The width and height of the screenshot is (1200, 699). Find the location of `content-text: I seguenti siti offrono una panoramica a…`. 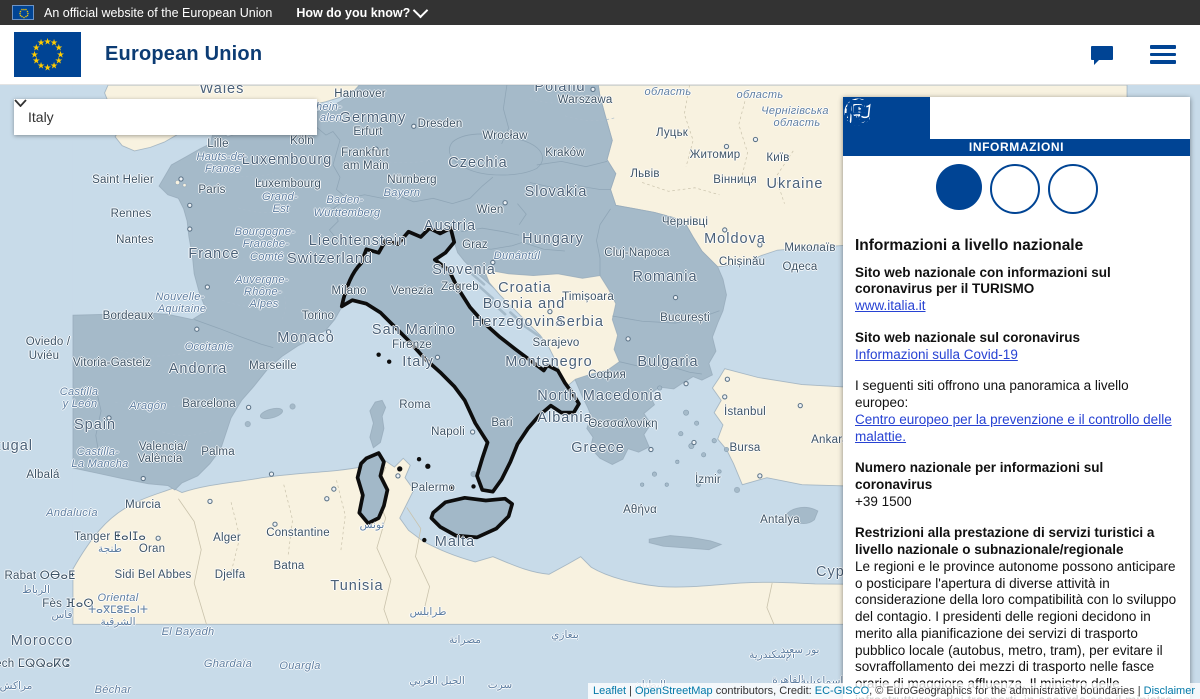

content-text: I seguenti siti offrono una panoramica a… is located at coordinates (992, 394).